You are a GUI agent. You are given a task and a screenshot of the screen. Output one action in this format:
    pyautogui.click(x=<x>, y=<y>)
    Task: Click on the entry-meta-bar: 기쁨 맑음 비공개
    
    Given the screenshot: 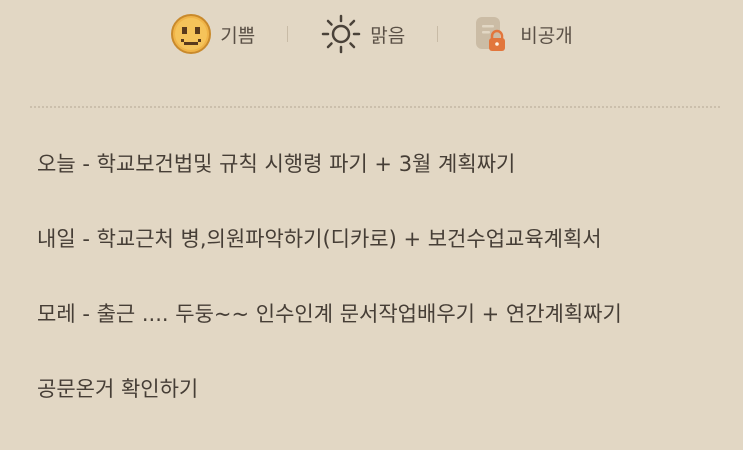 What is the action you would take?
    pyautogui.click(x=371, y=34)
    